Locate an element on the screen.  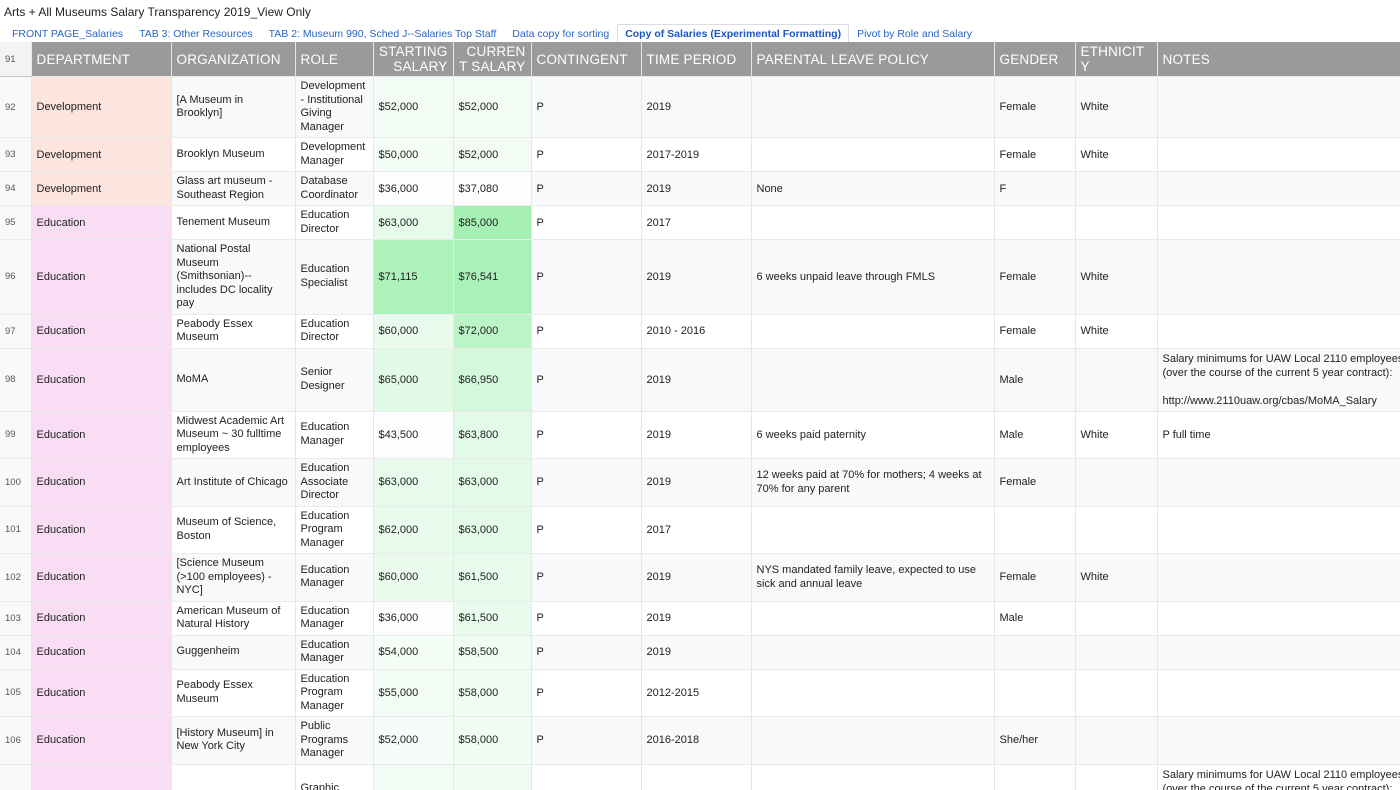
column-header-current_salary: CURRENT SALARY is located at coordinates (492, 59).